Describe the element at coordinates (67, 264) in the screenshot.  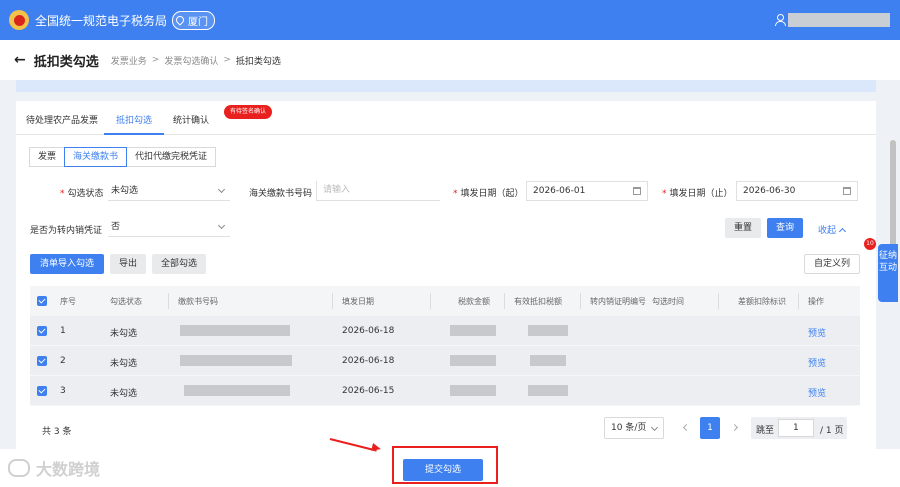
I see `import-select-button: 清单导入勾选` at that location.